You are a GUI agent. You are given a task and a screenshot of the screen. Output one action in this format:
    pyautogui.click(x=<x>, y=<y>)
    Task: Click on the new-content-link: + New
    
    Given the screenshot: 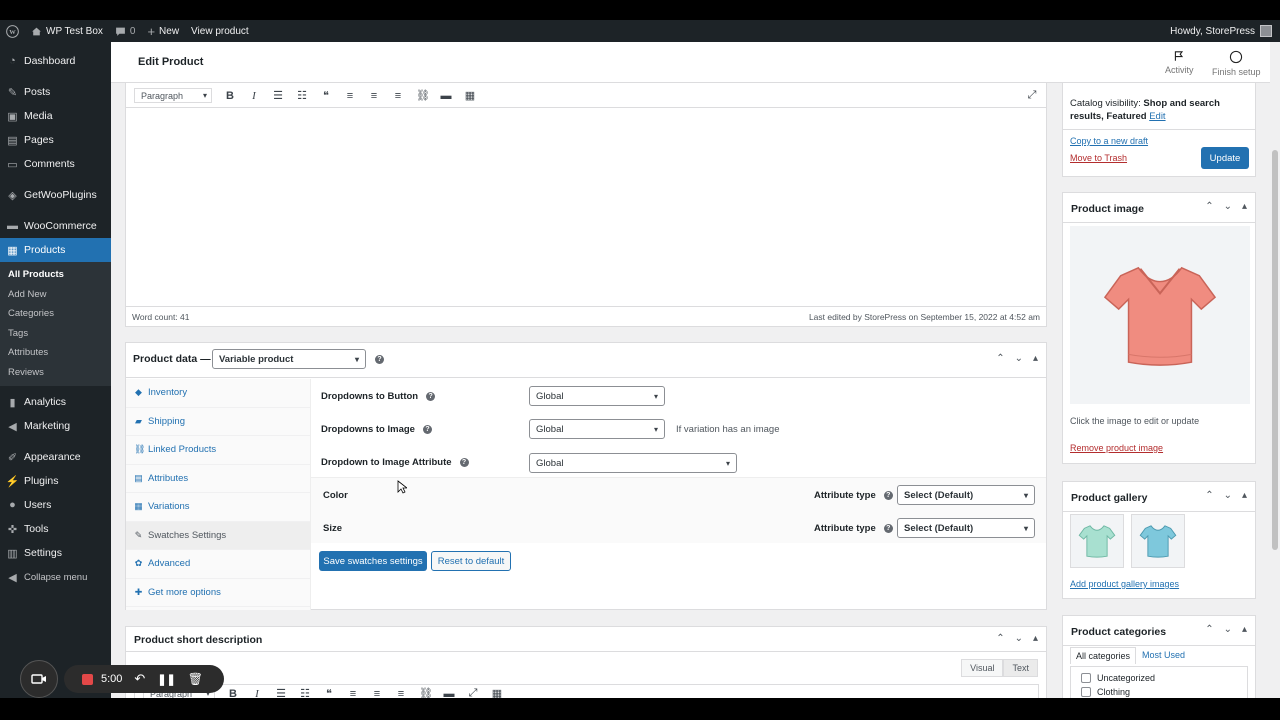 What is the action you would take?
    pyautogui.click(x=163, y=31)
    